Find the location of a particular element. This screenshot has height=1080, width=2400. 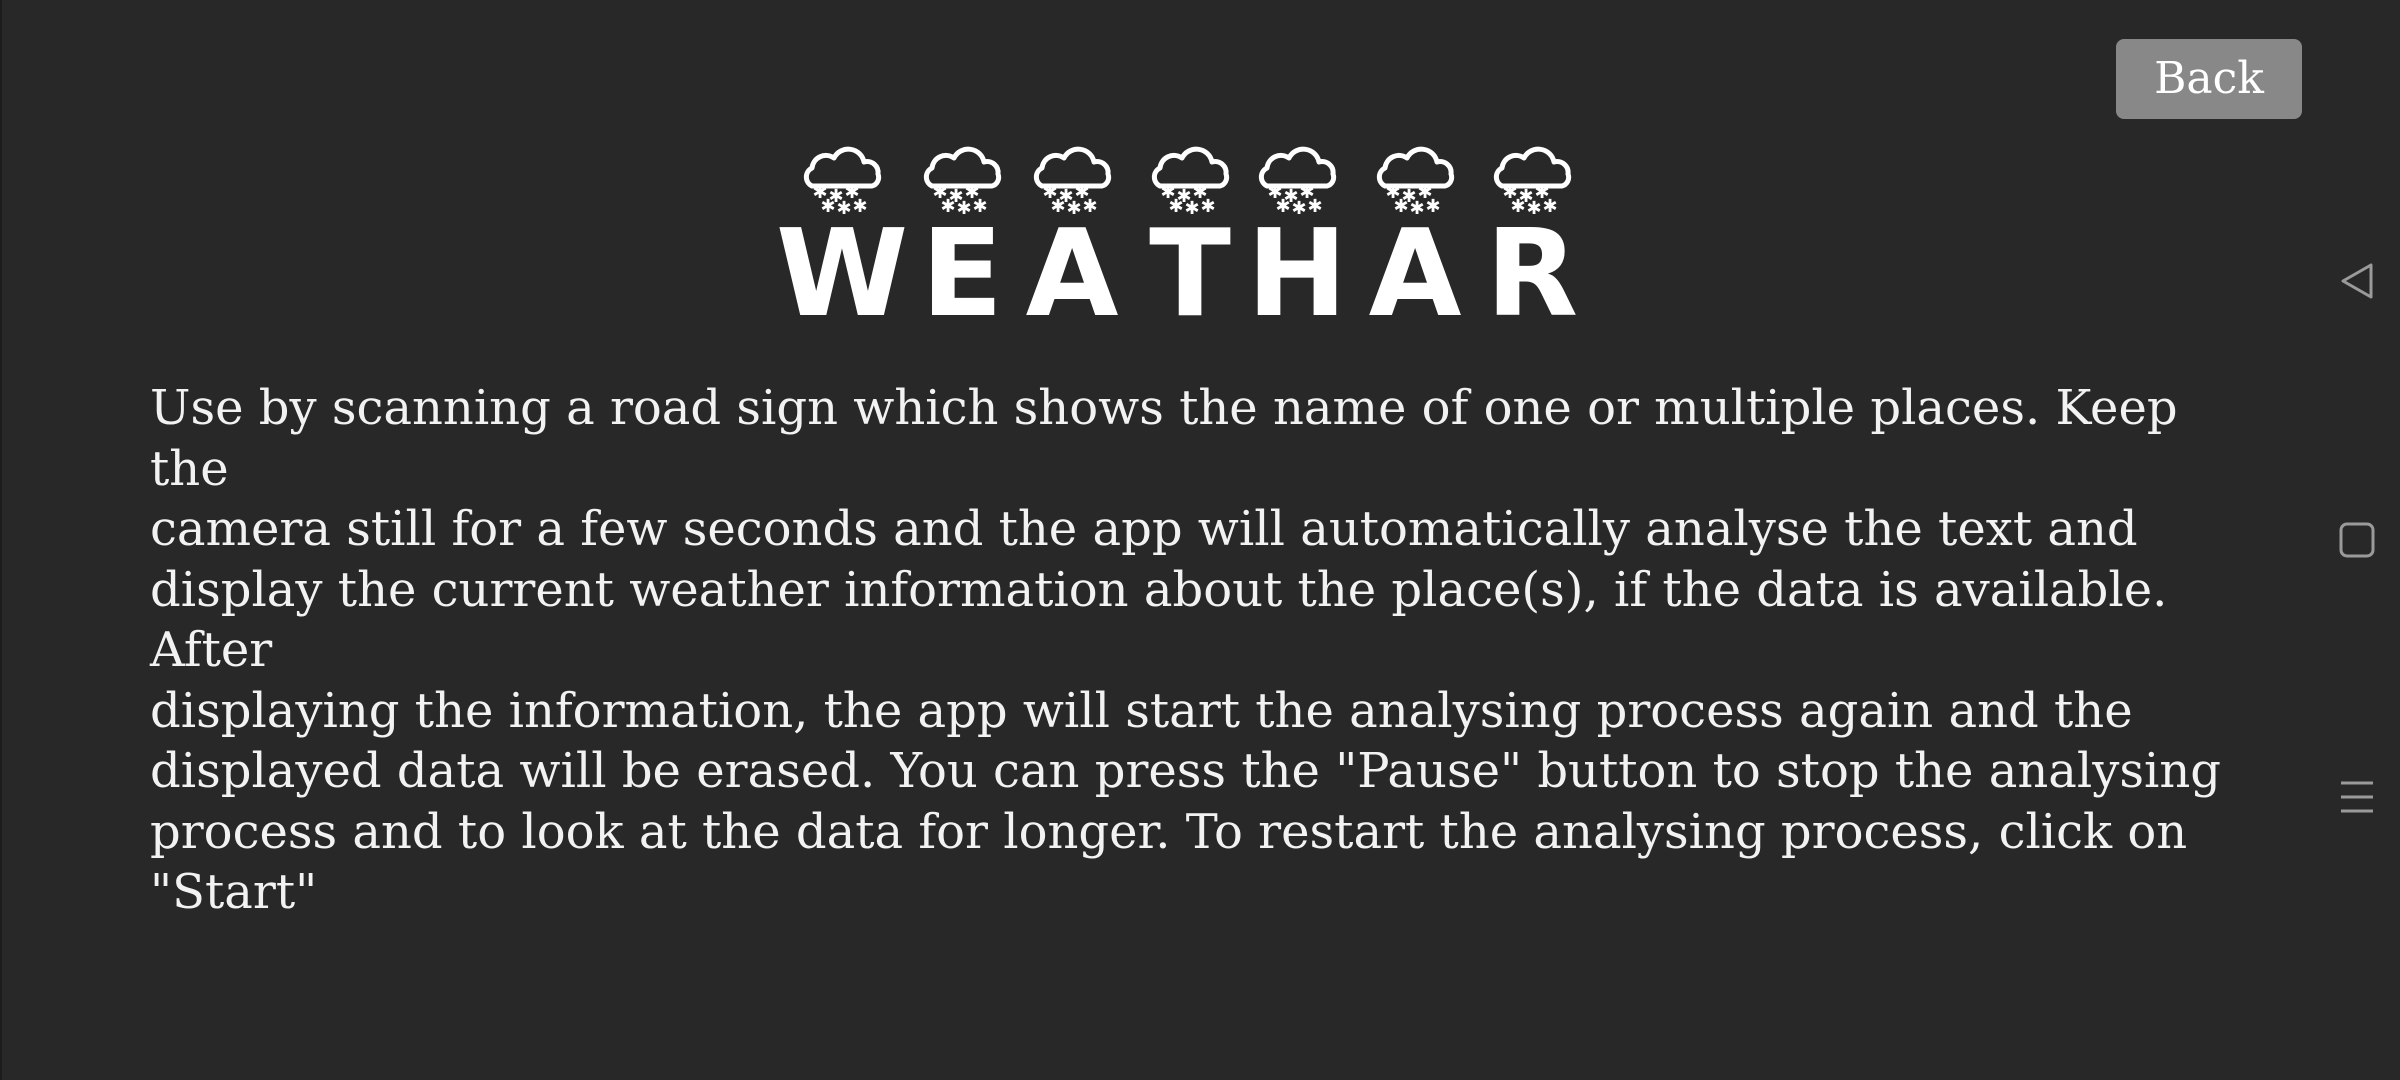

logo-letter-h-4: ✱ ✱ ✱✱ ✱ ✱H is located at coordinates (1297, 238).